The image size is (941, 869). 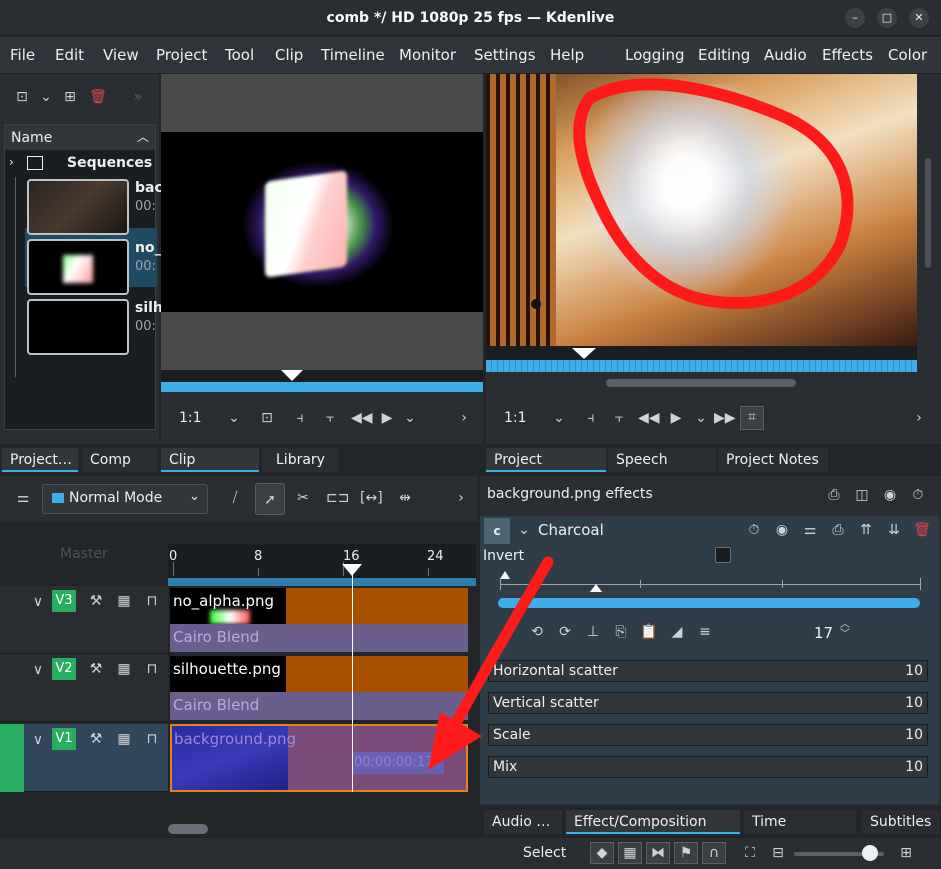 What do you see at coordinates (319, 758) in the screenshot?
I see `clip-background: background.png 00:00:00:17` at bounding box center [319, 758].